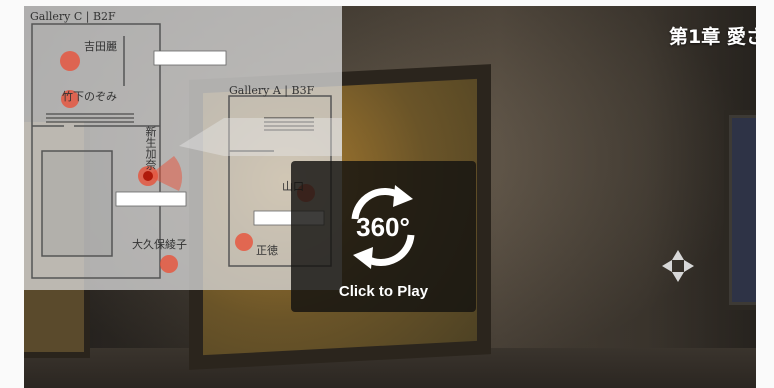  What do you see at coordinates (159, 244) in the screenshot?
I see `artist-label: 大久保綾子` at bounding box center [159, 244].